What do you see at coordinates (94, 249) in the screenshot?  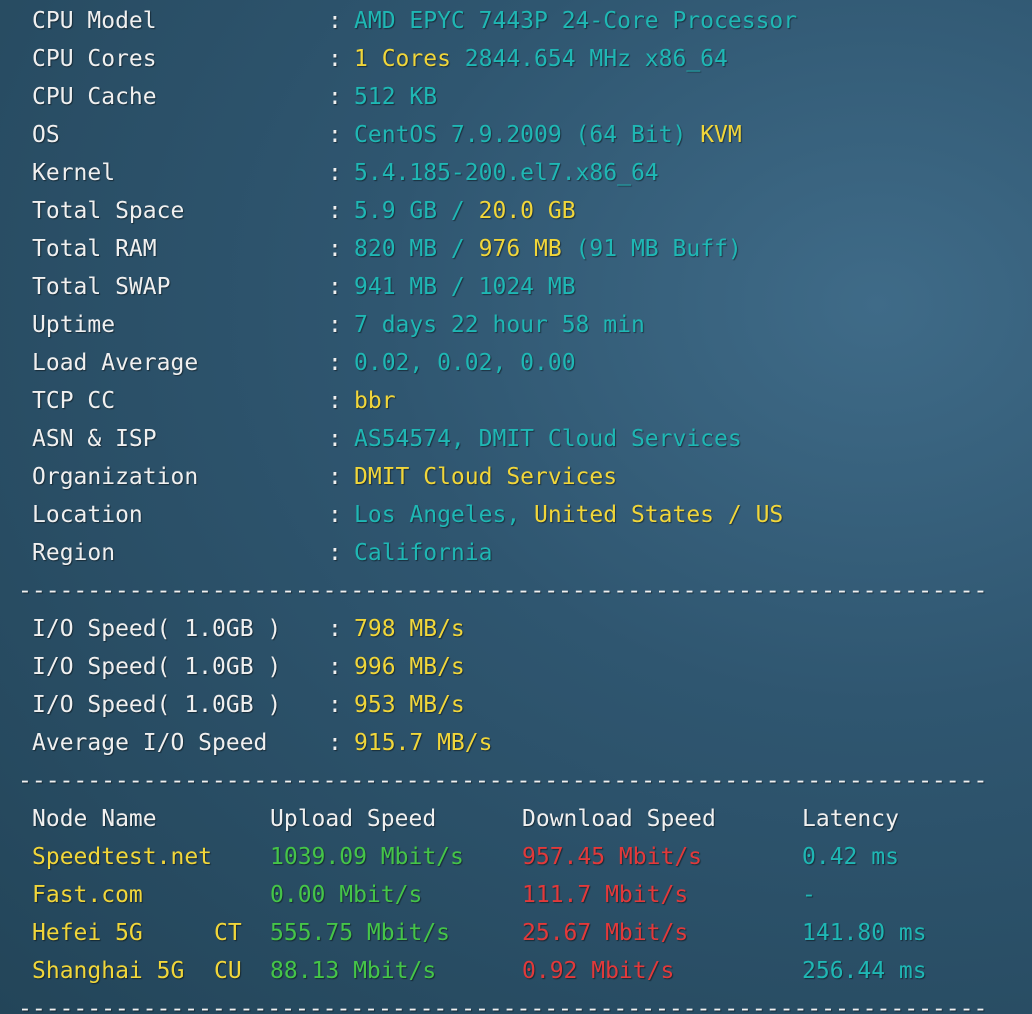 I see `sysinfo-label: Total RAM` at bounding box center [94, 249].